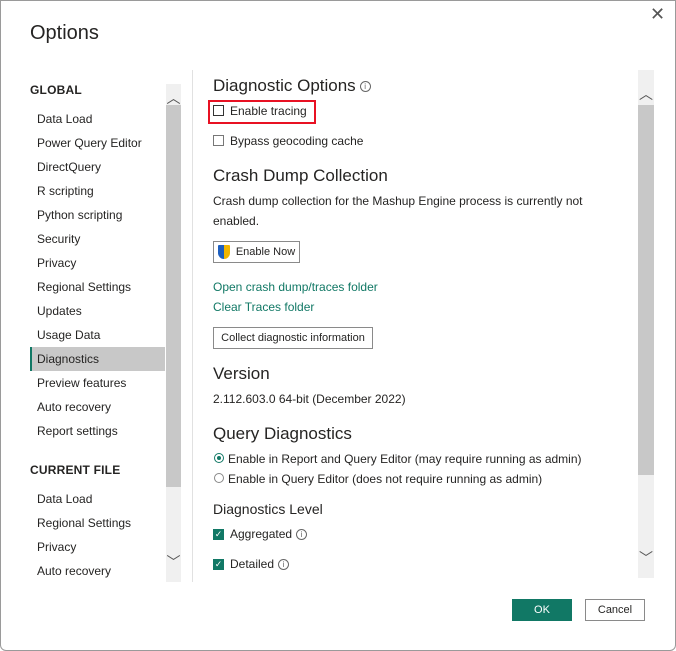 The width and height of the screenshot is (676, 651). What do you see at coordinates (97, 239) in the screenshot?
I see `sidebar-item-security: Security` at bounding box center [97, 239].